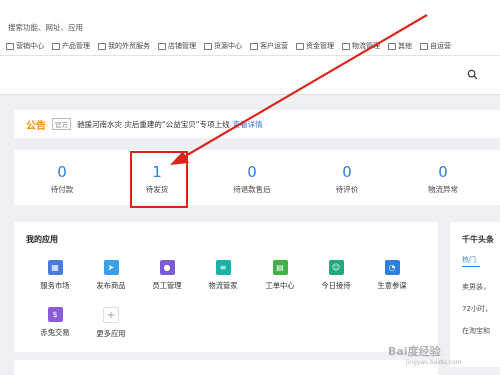 The width and height of the screenshot is (500, 375). Describe the element at coordinates (223, 46) in the screenshot. I see `bookmark-item: 货源中心` at that location.